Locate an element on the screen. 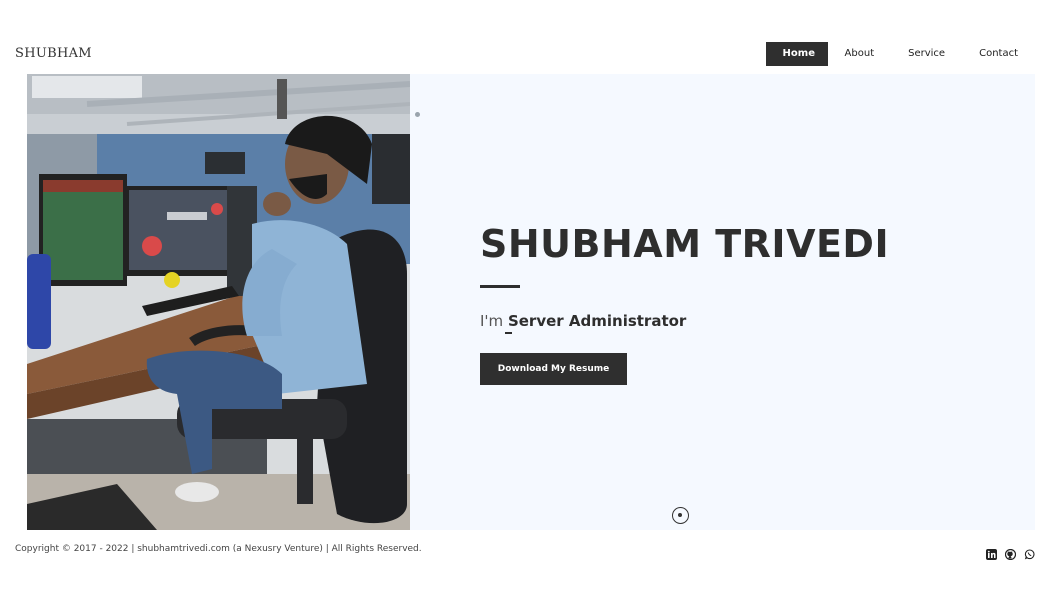 The height and width of the screenshot is (600, 1050). role-prefix: I'm is located at coordinates (492, 321).